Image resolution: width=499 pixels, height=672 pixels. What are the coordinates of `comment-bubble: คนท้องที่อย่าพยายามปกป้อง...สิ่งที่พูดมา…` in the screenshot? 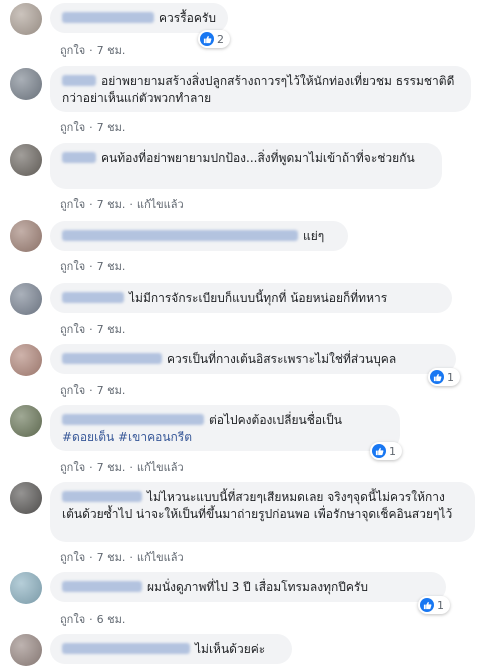 It's located at (246, 166).